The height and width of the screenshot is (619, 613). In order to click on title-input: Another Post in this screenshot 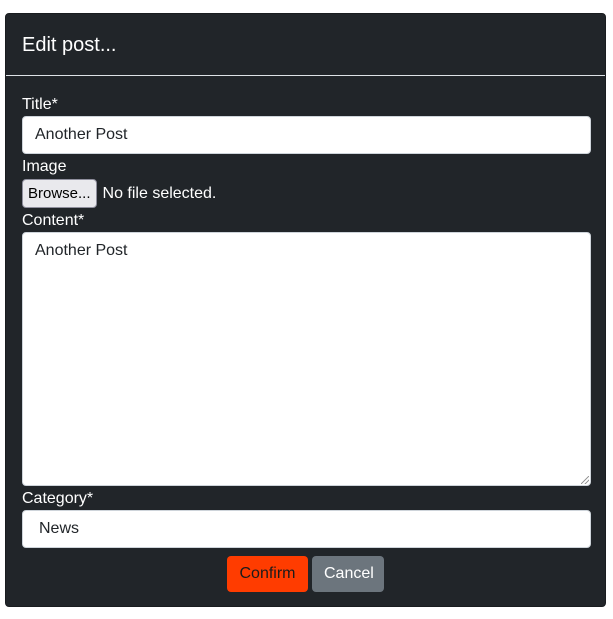, I will do `click(306, 135)`.